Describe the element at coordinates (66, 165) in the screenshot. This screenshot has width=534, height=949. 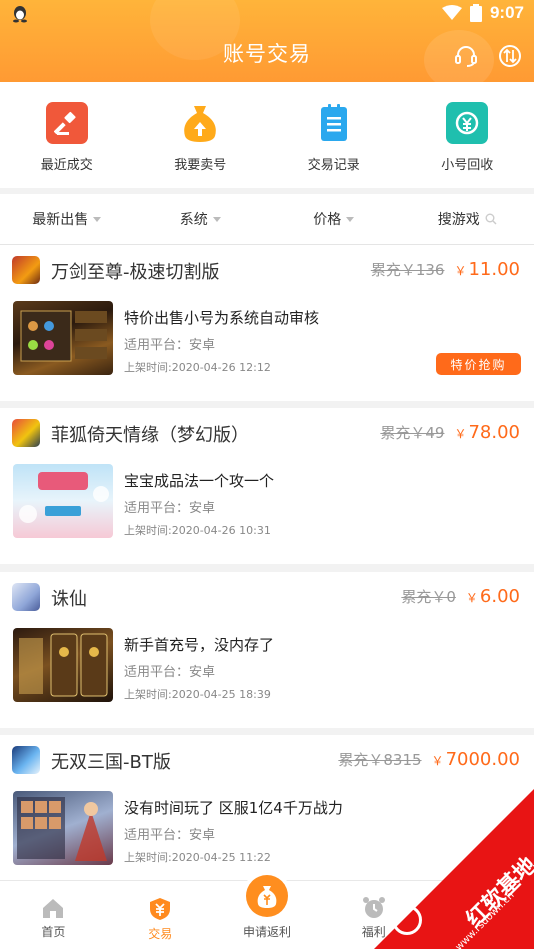
I see `quick-label: 最近成交` at that location.